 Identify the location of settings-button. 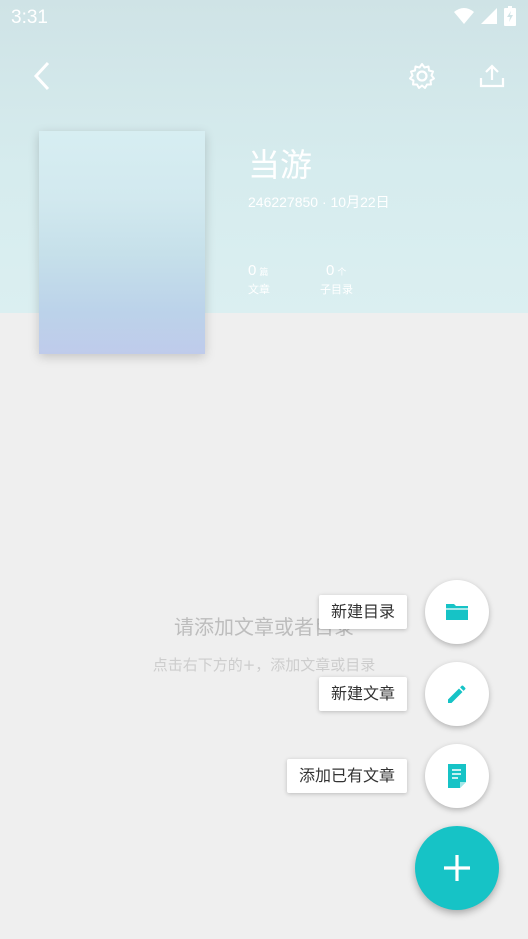
(422, 76).